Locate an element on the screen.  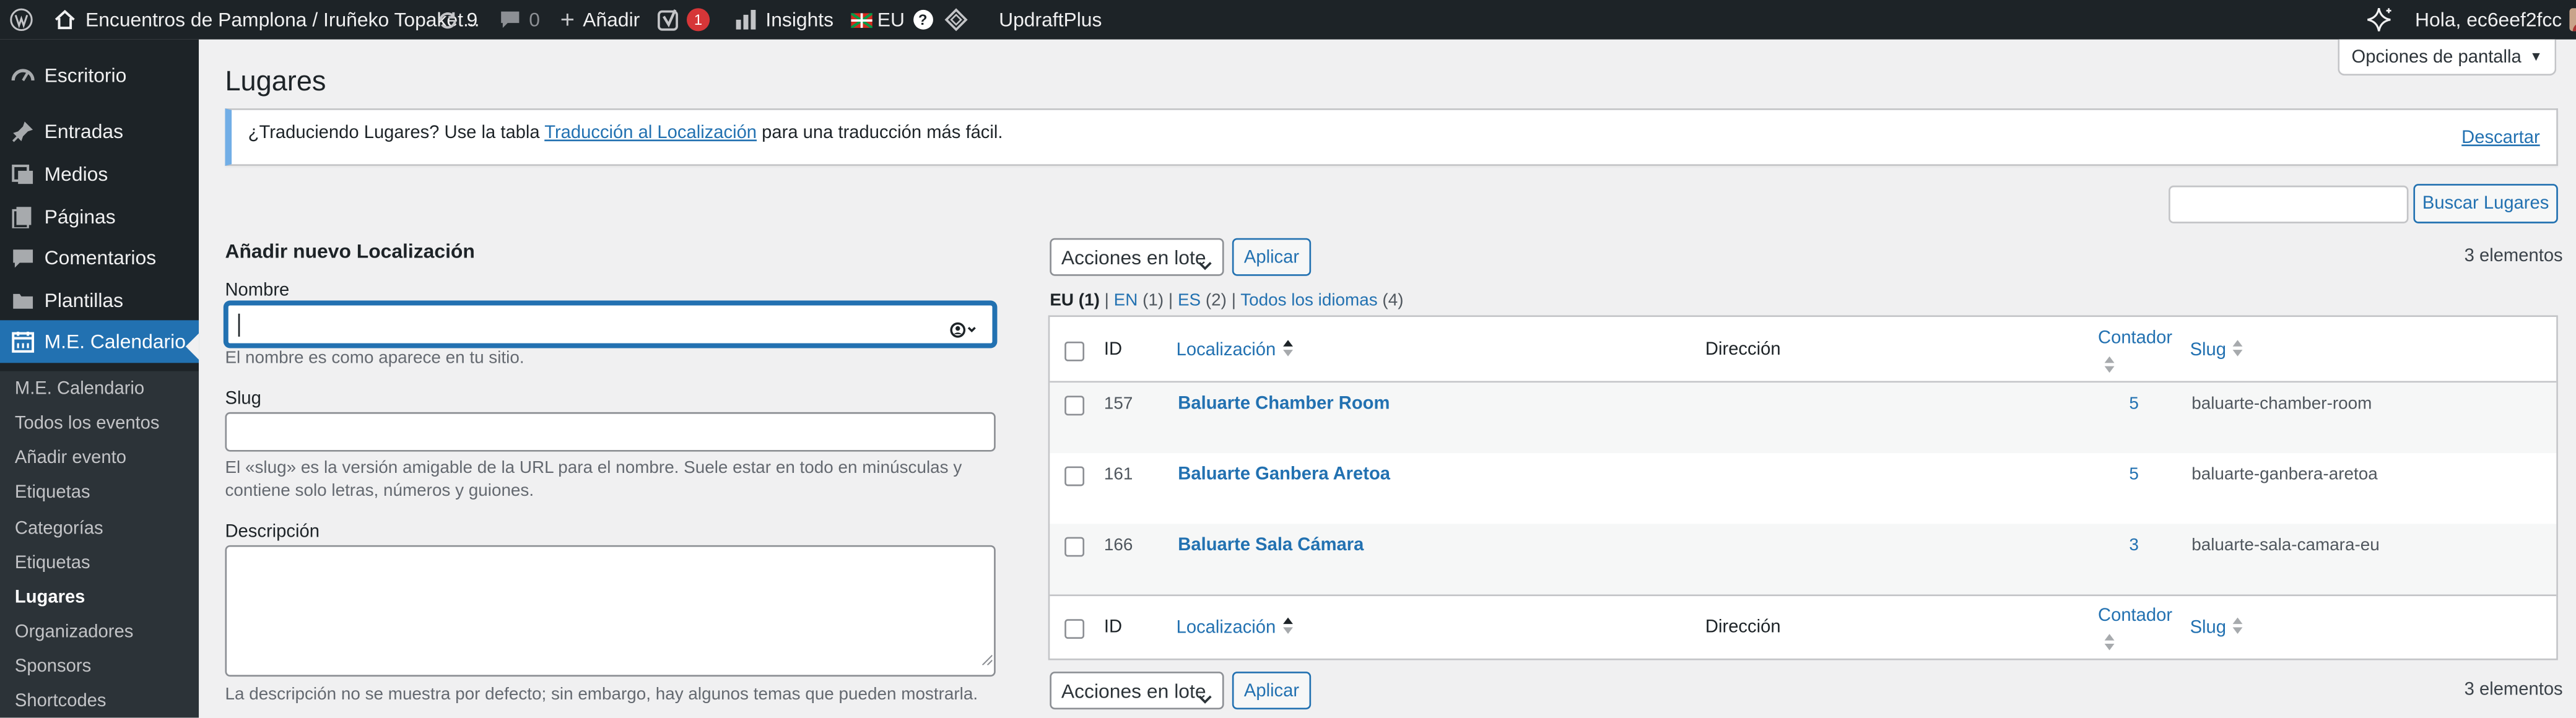
row-id: 161 is located at coordinates (1118, 474).